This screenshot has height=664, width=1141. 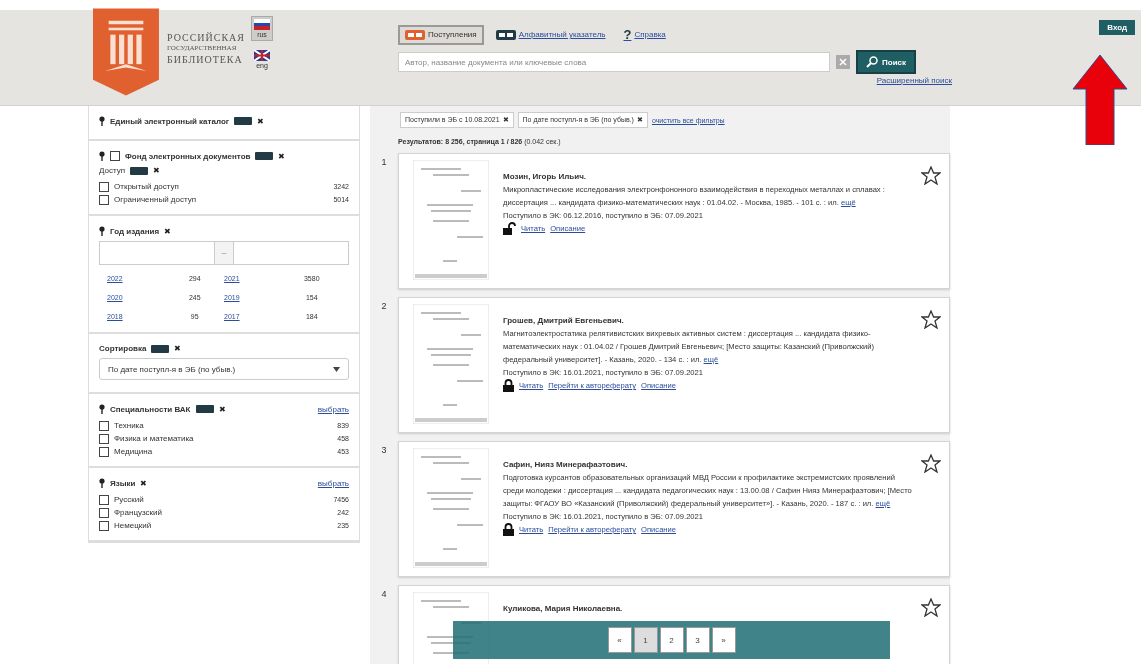 What do you see at coordinates (886, 62) in the screenshot?
I see `search-button: Поиск` at bounding box center [886, 62].